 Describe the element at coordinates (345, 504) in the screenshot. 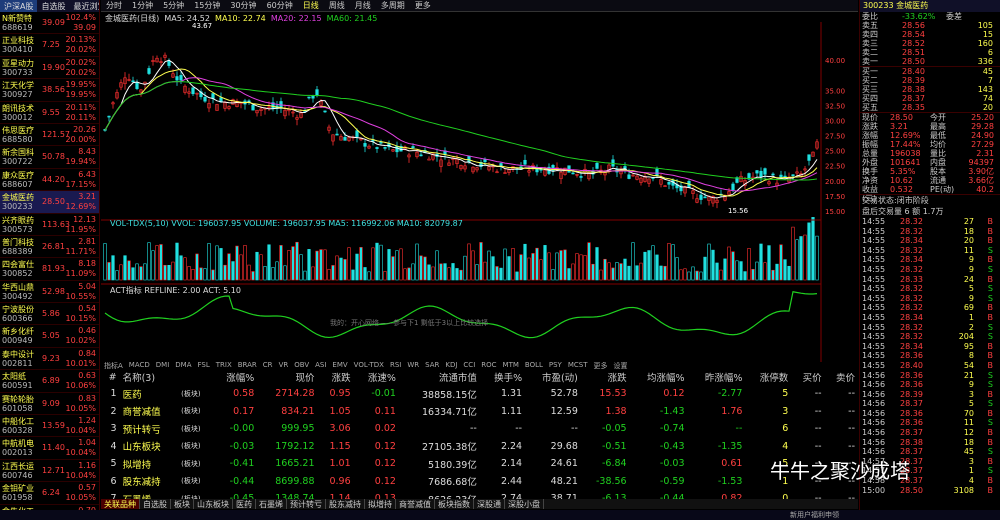

I see `bottom-tab: 股东减持` at that location.